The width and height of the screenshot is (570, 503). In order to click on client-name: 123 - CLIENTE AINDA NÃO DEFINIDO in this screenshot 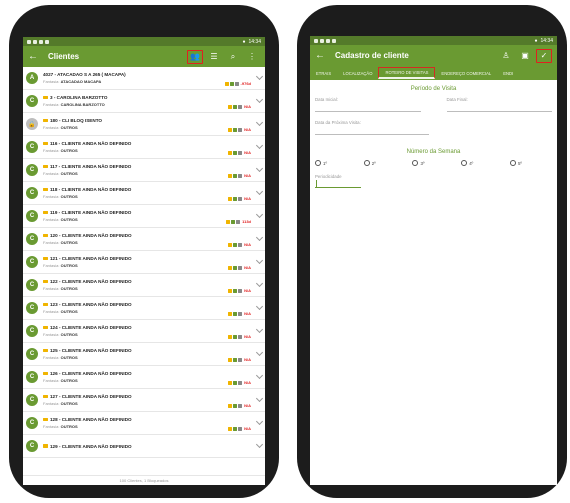, I will do `click(91, 304)`.